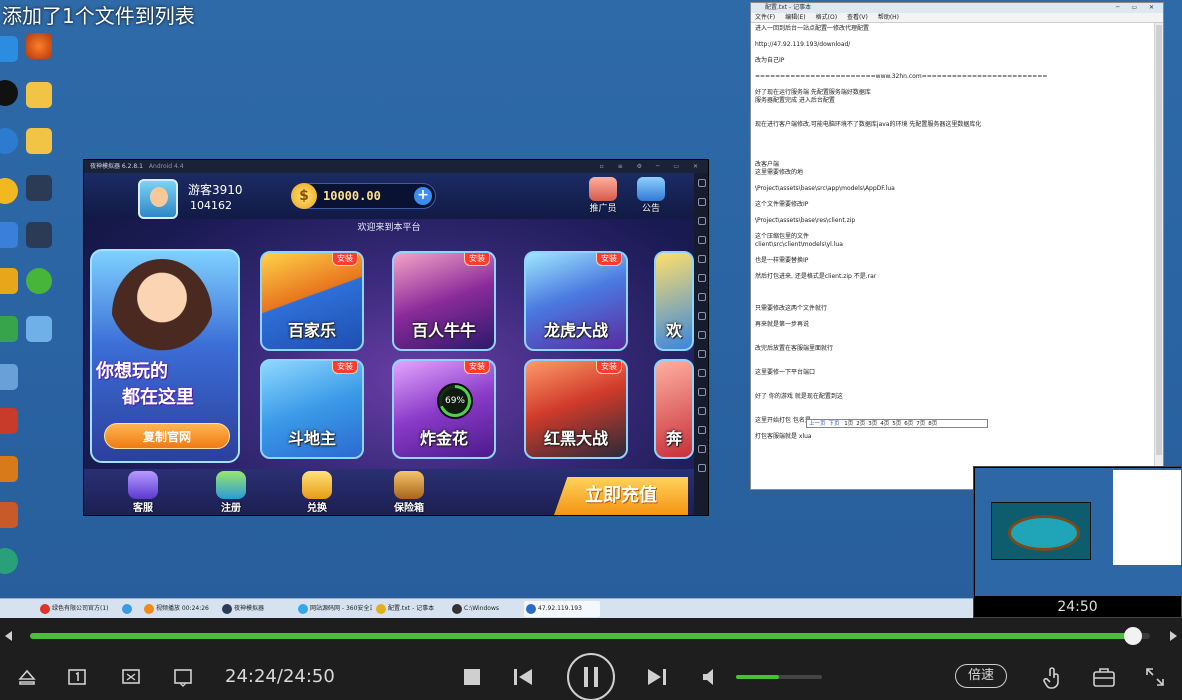 The image size is (1182, 700). Describe the element at coordinates (1077, 542) in the screenshot. I see `preview-thumbnail: 24:50` at that location.